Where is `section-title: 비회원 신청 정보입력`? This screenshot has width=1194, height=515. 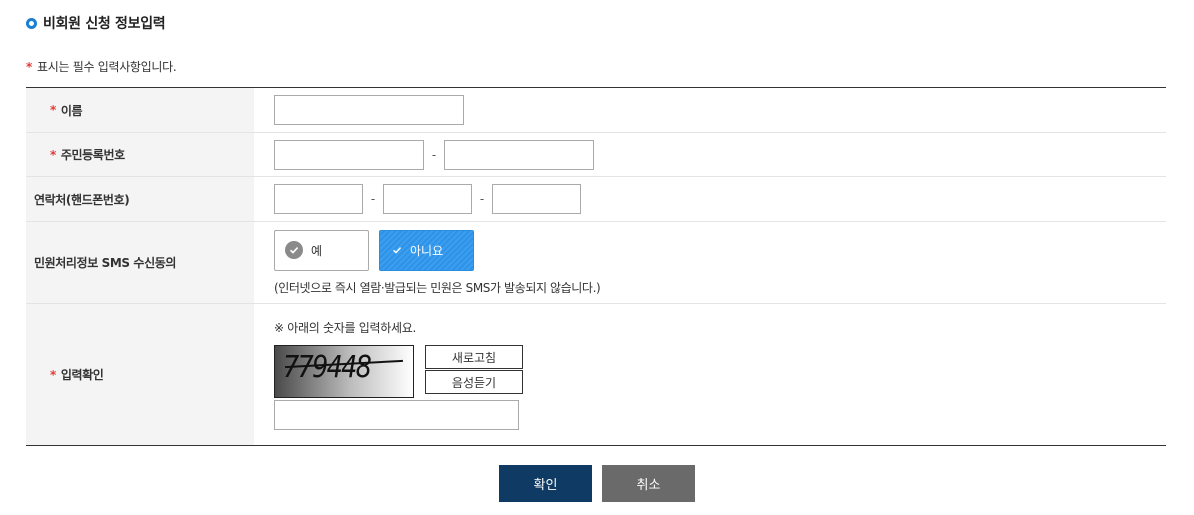 section-title: 비회원 신청 정보입력 is located at coordinates (96, 23).